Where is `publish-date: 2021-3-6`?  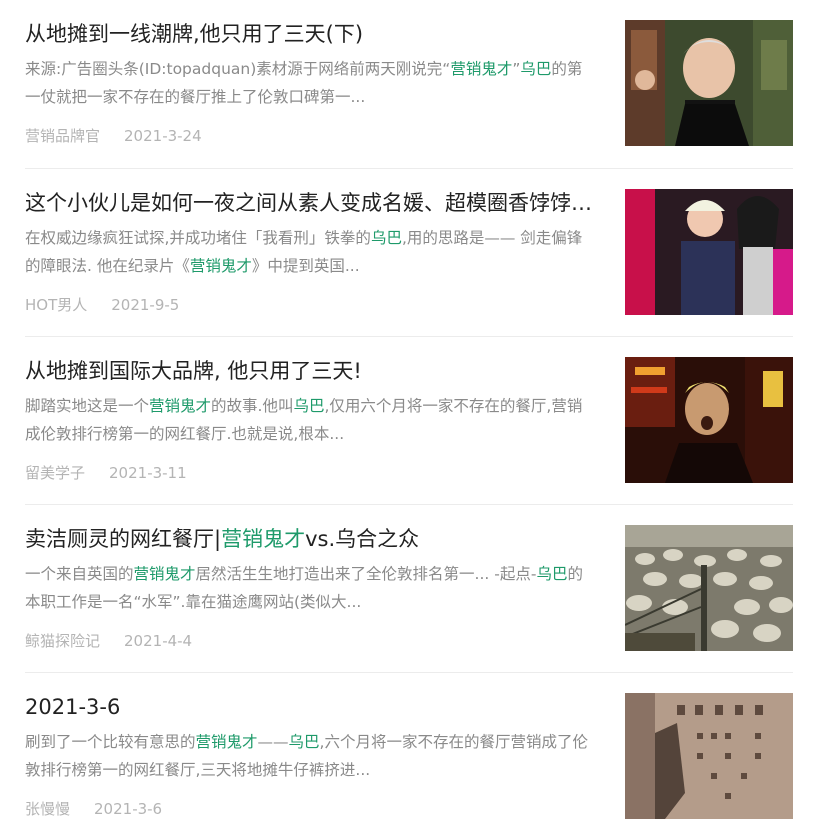 publish-date: 2021-3-6 is located at coordinates (128, 809).